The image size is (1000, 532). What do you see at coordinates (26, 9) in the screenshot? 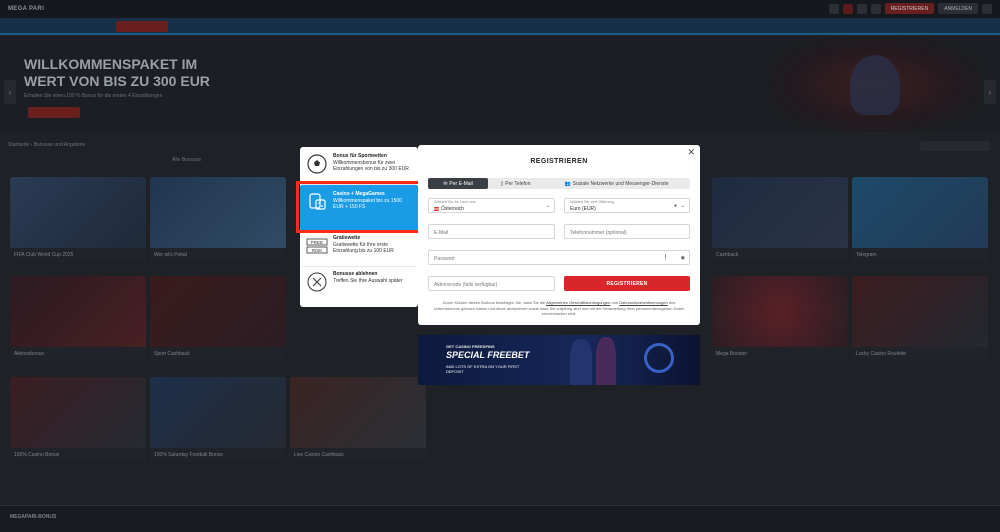
I see `site-logo: MEGA PARI` at bounding box center [26, 9].